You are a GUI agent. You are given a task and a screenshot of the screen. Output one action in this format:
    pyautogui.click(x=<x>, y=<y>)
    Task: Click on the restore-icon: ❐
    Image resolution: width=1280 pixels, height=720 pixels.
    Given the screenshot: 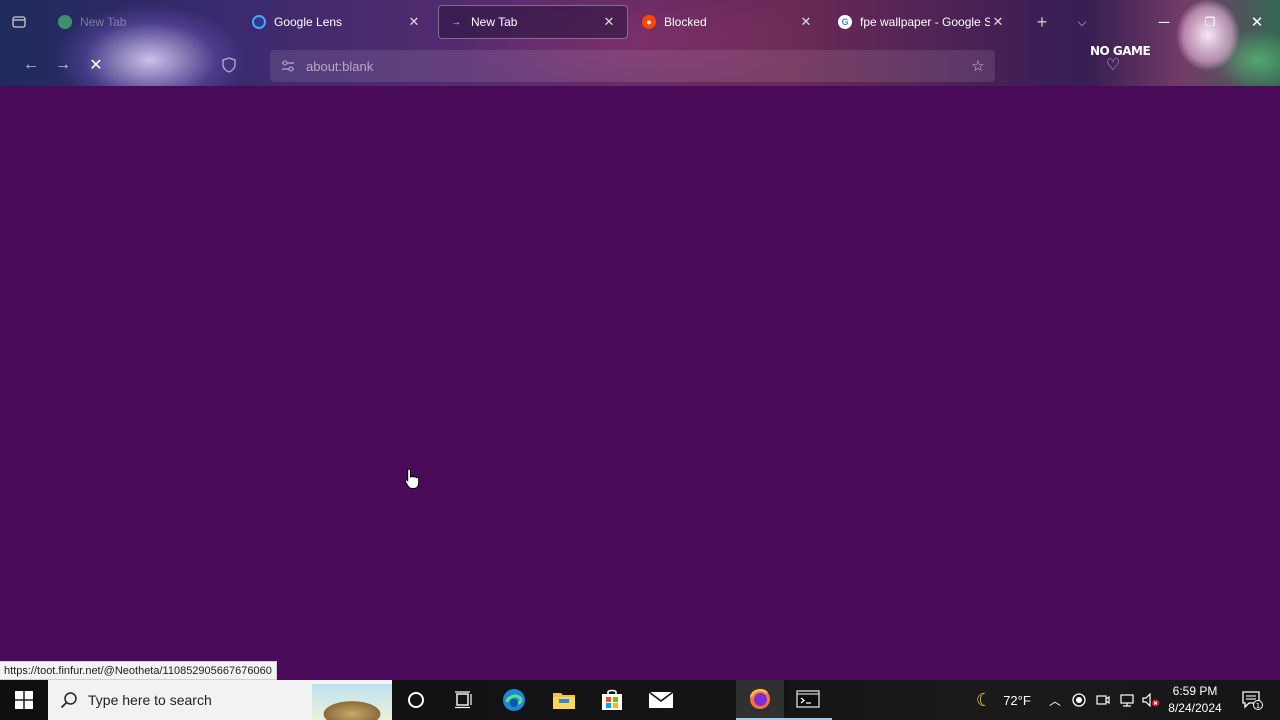 What is the action you would take?
    pyautogui.click(x=1210, y=22)
    